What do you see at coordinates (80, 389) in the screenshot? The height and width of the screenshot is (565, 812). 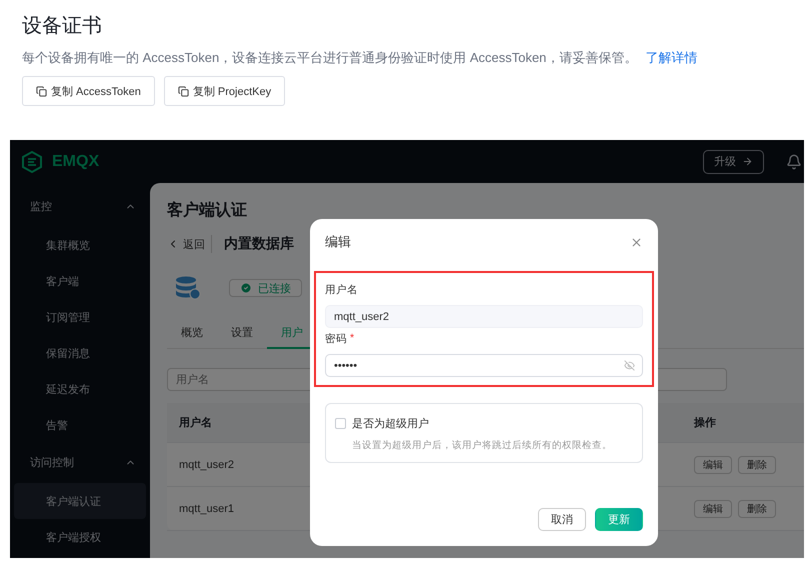 I see `sidebar-item: 延迟发布` at bounding box center [80, 389].